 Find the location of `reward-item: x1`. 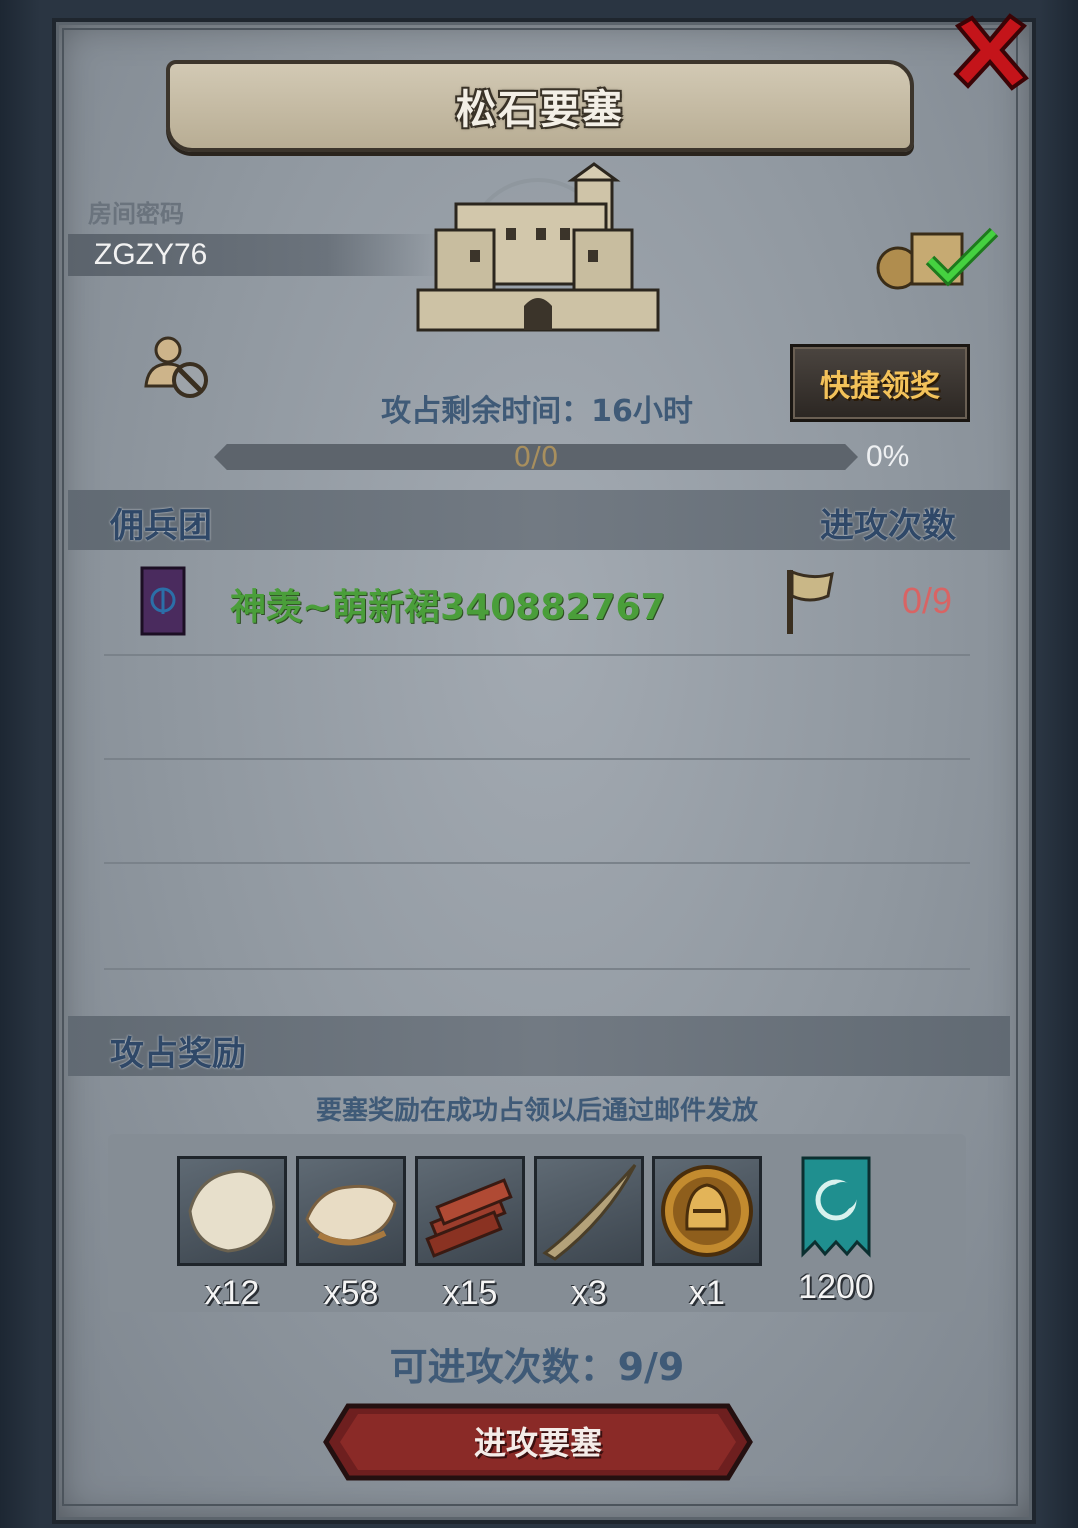

reward-item: x1 is located at coordinates (707, 1234).